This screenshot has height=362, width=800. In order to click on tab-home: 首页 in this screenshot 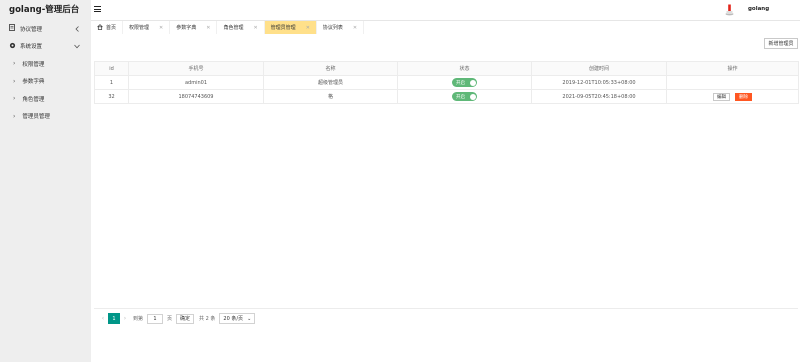, I will do `click(107, 27)`.